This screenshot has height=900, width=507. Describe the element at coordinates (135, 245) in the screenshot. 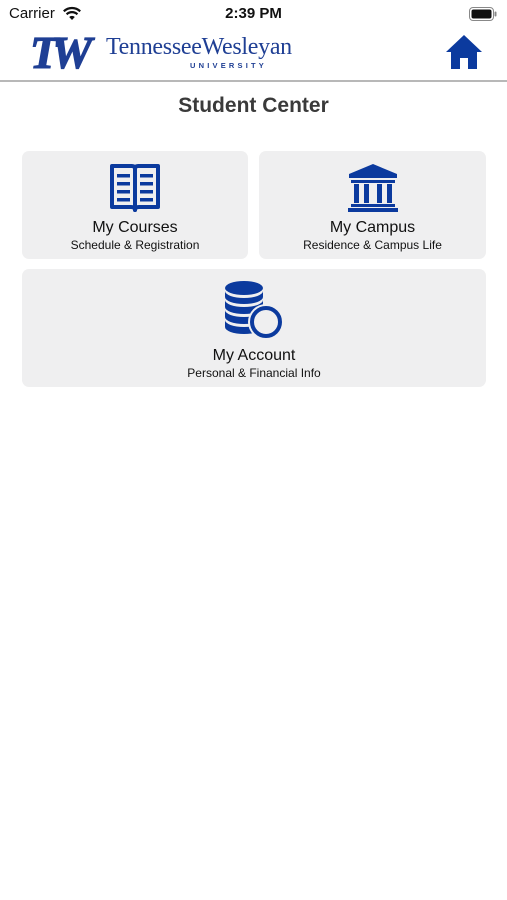

I see `my-courses-subtitle: Schedule & Registration` at that location.